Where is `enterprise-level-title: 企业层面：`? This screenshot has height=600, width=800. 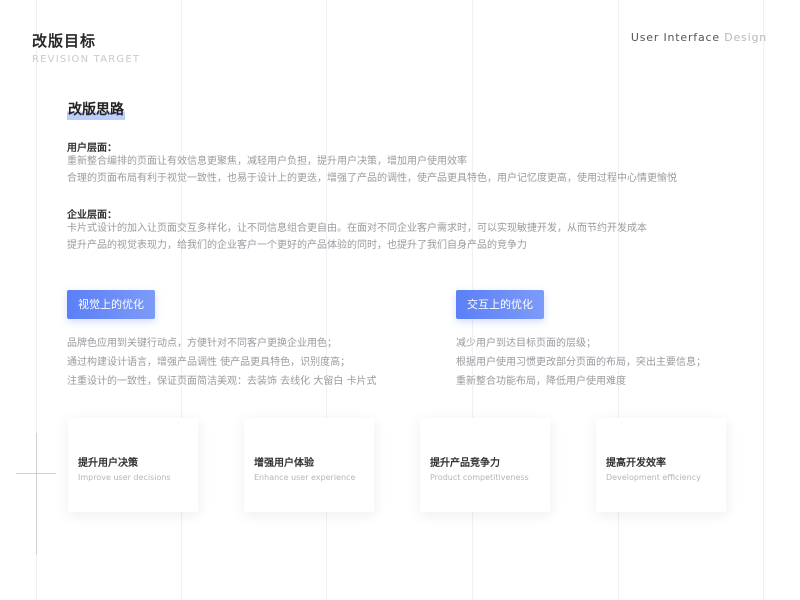 enterprise-level-title: 企业层面： is located at coordinates (92, 215).